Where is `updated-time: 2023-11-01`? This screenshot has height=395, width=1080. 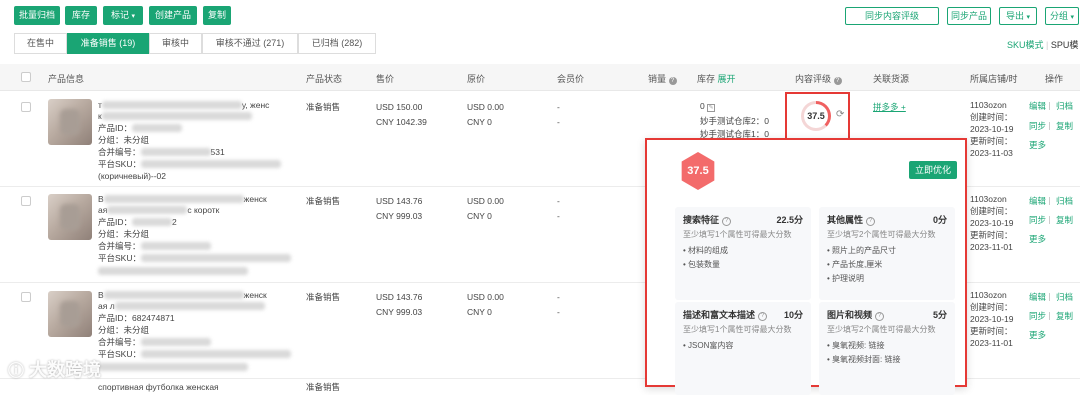
updated-time: 2023-11-01 is located at coordinates (991, 343).